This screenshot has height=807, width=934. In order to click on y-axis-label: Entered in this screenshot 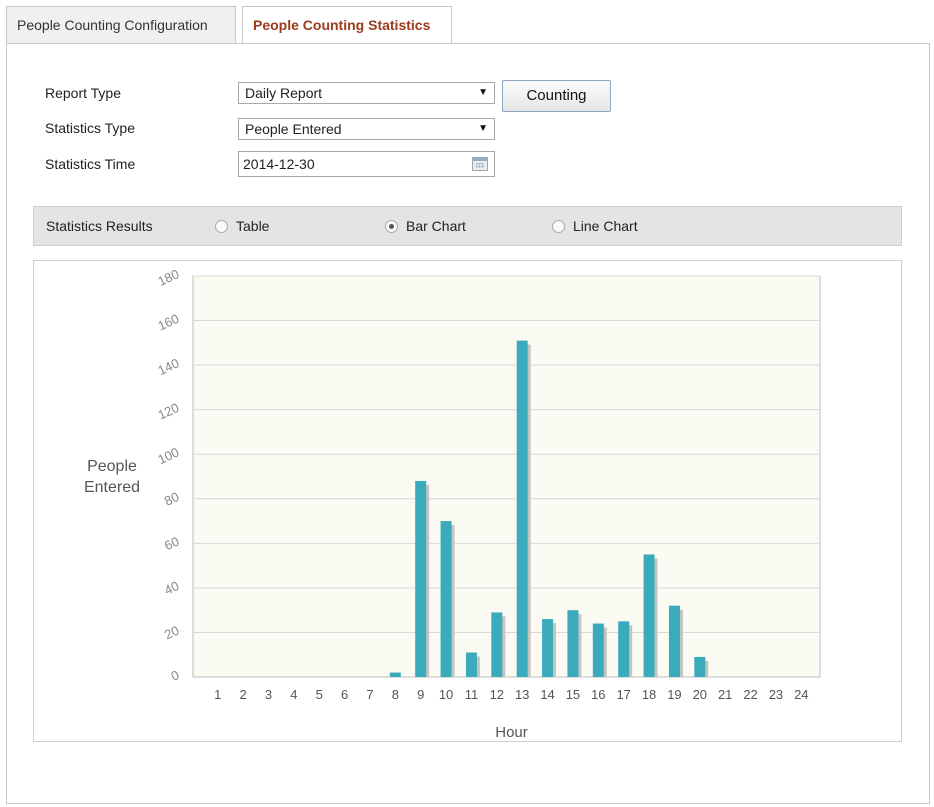, I will do `click(112, 487)`.